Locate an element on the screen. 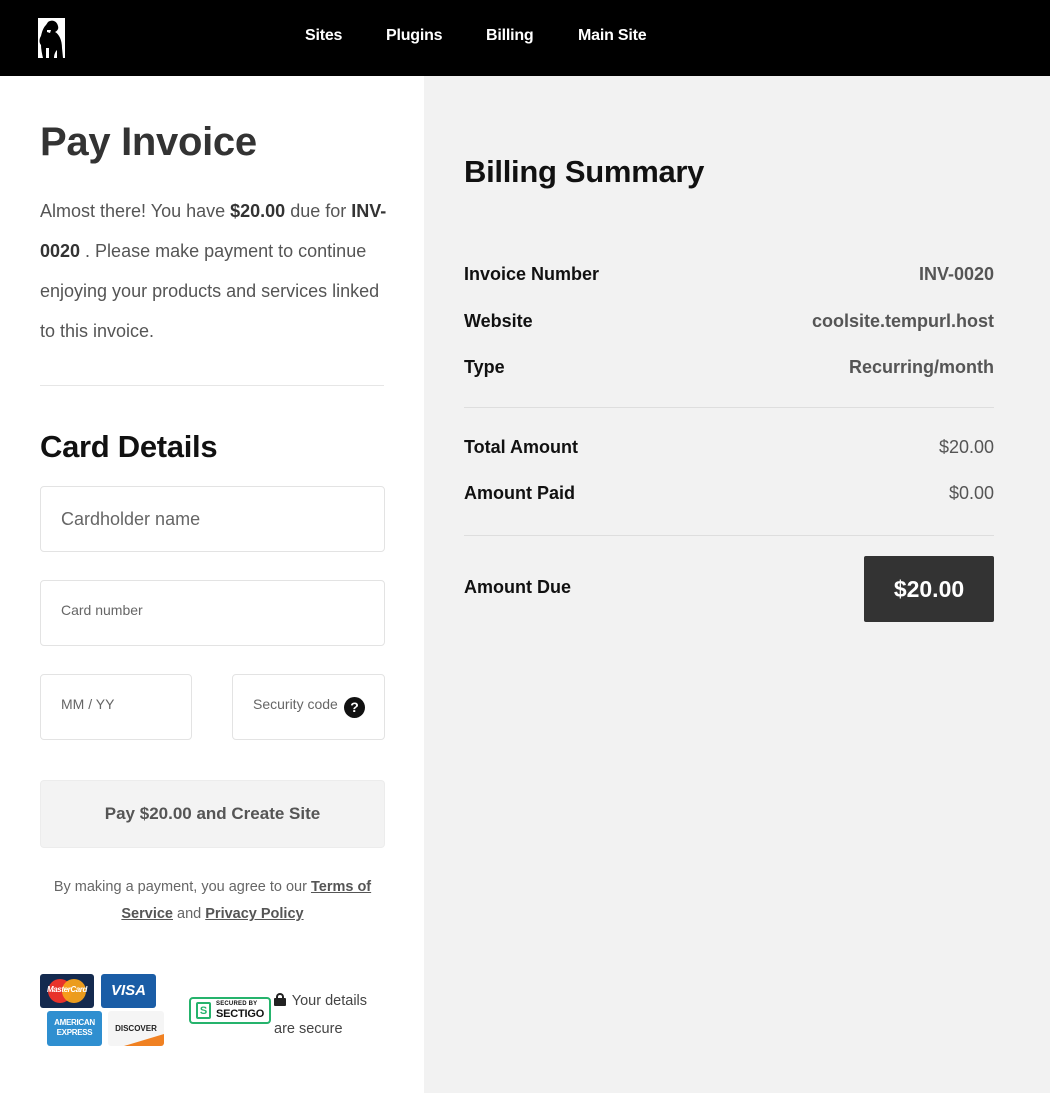  summary-label: Invoice Number is located at coordinates (532, 274).